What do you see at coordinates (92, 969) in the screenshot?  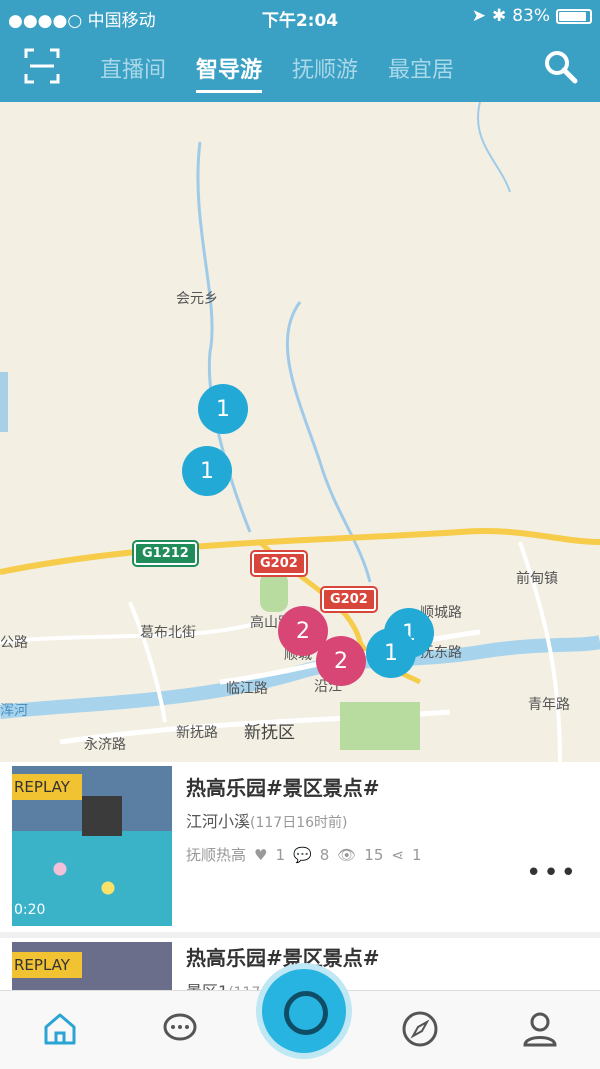 I see `video-thumbnail: REPLAY` at bounding box center [92, 969].